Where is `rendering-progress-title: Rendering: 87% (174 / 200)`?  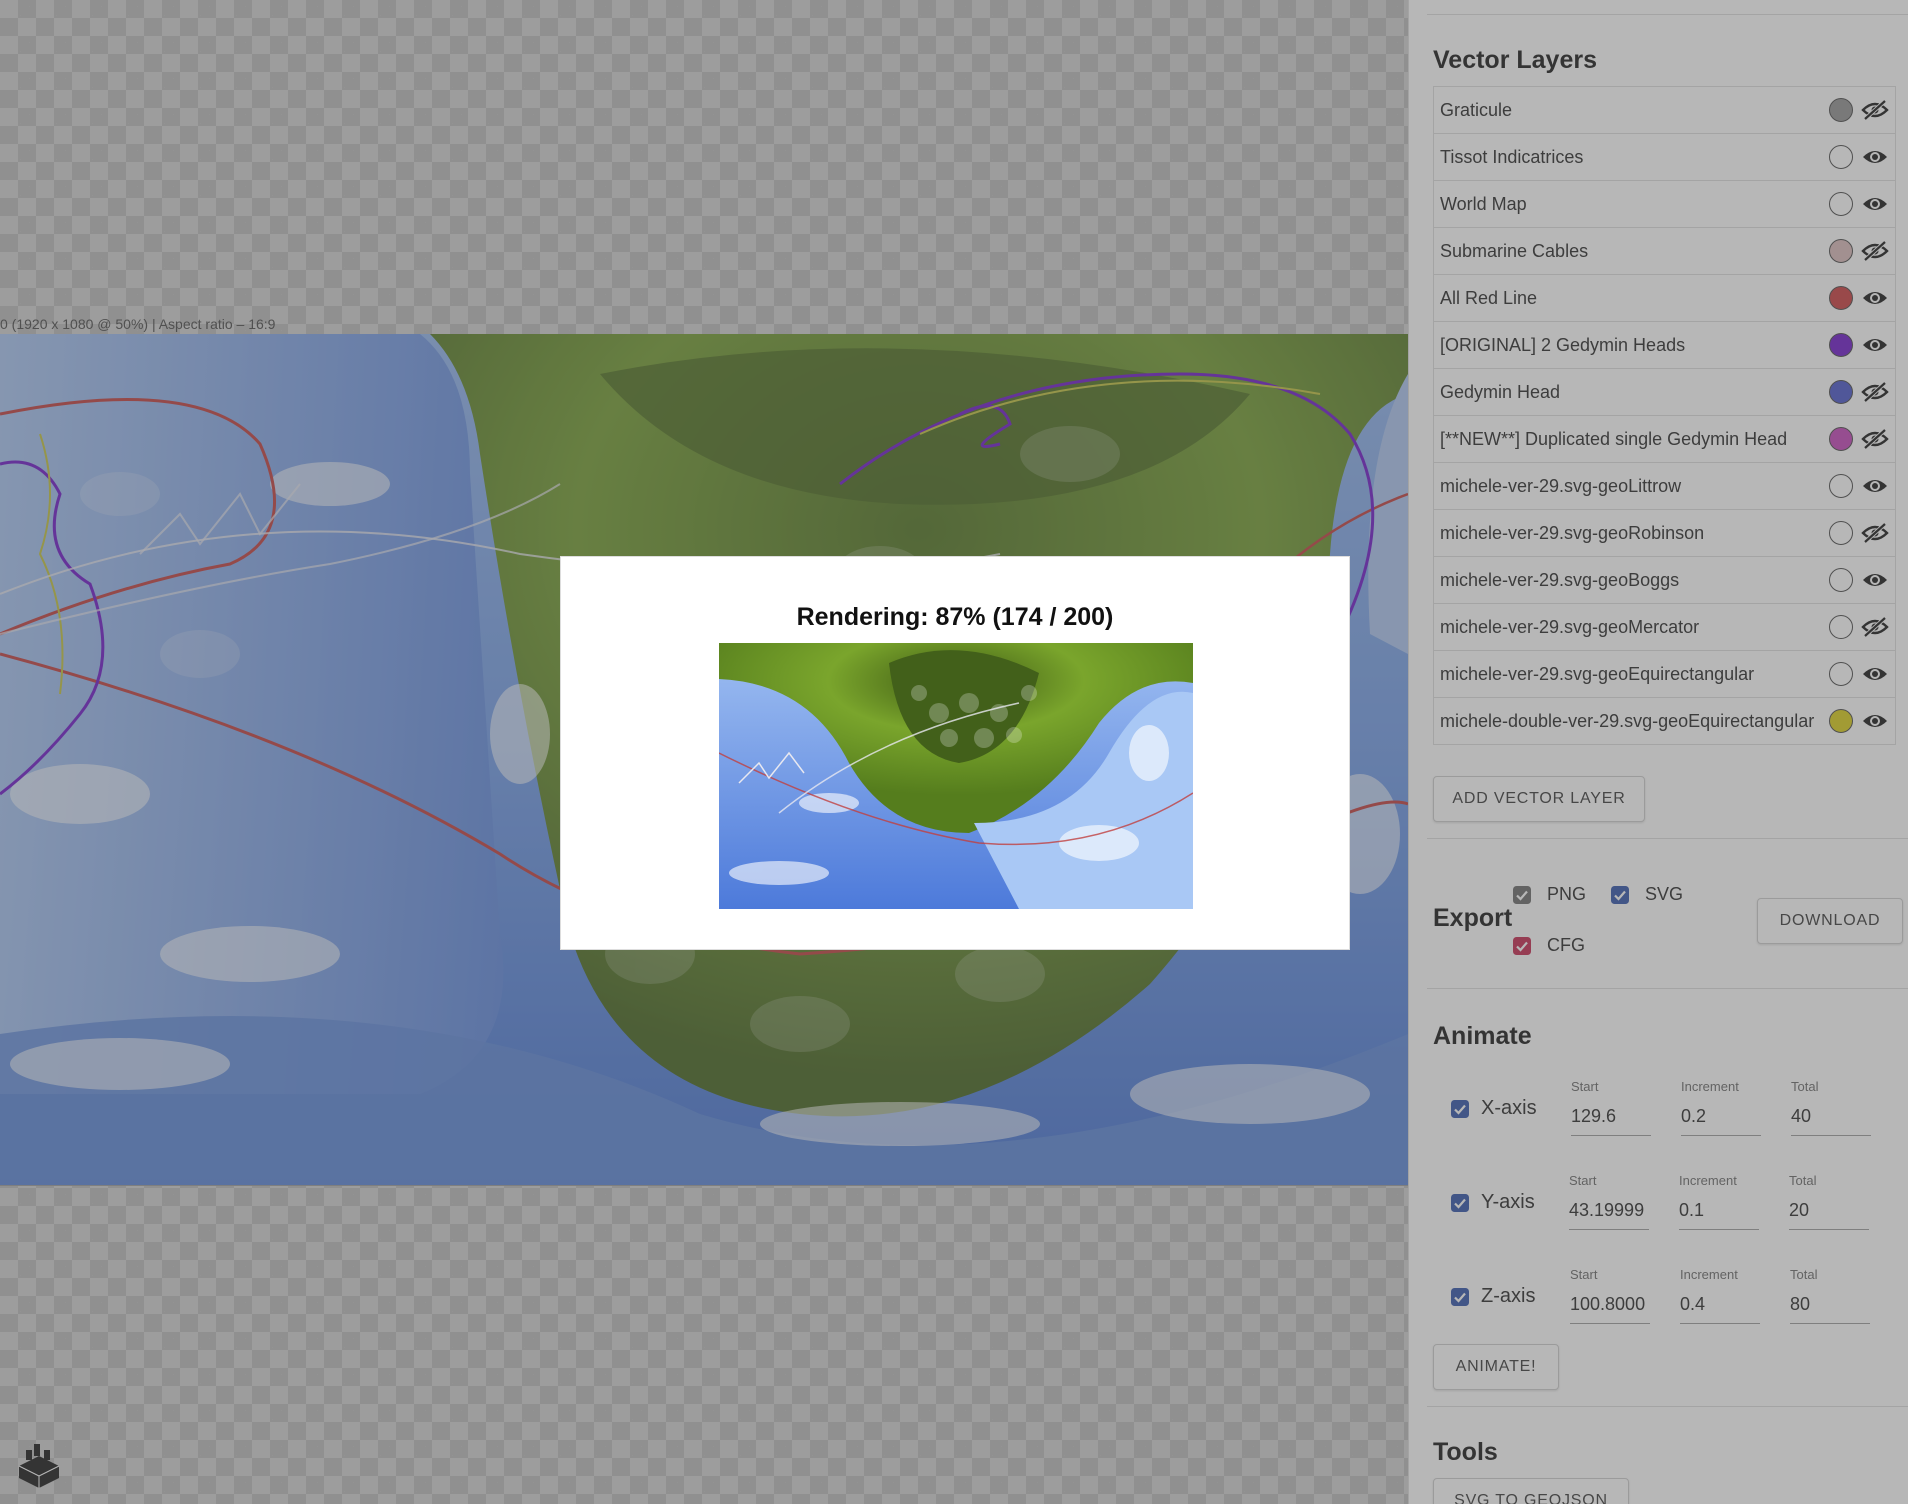 rendering-progress-title: Rendering: 87% (174 / 200) is located at coordinates (955, 617).